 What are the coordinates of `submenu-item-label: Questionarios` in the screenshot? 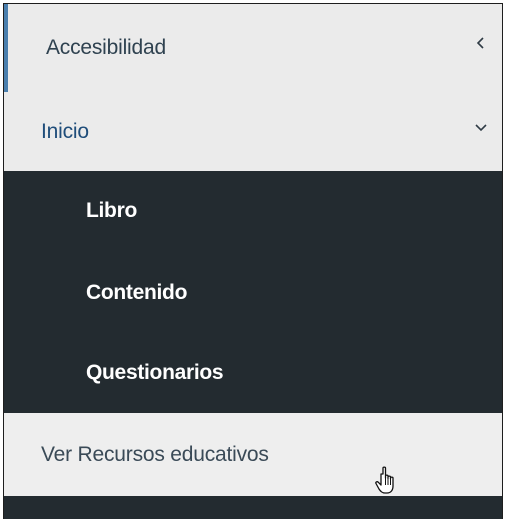 It's located at (155, 372).